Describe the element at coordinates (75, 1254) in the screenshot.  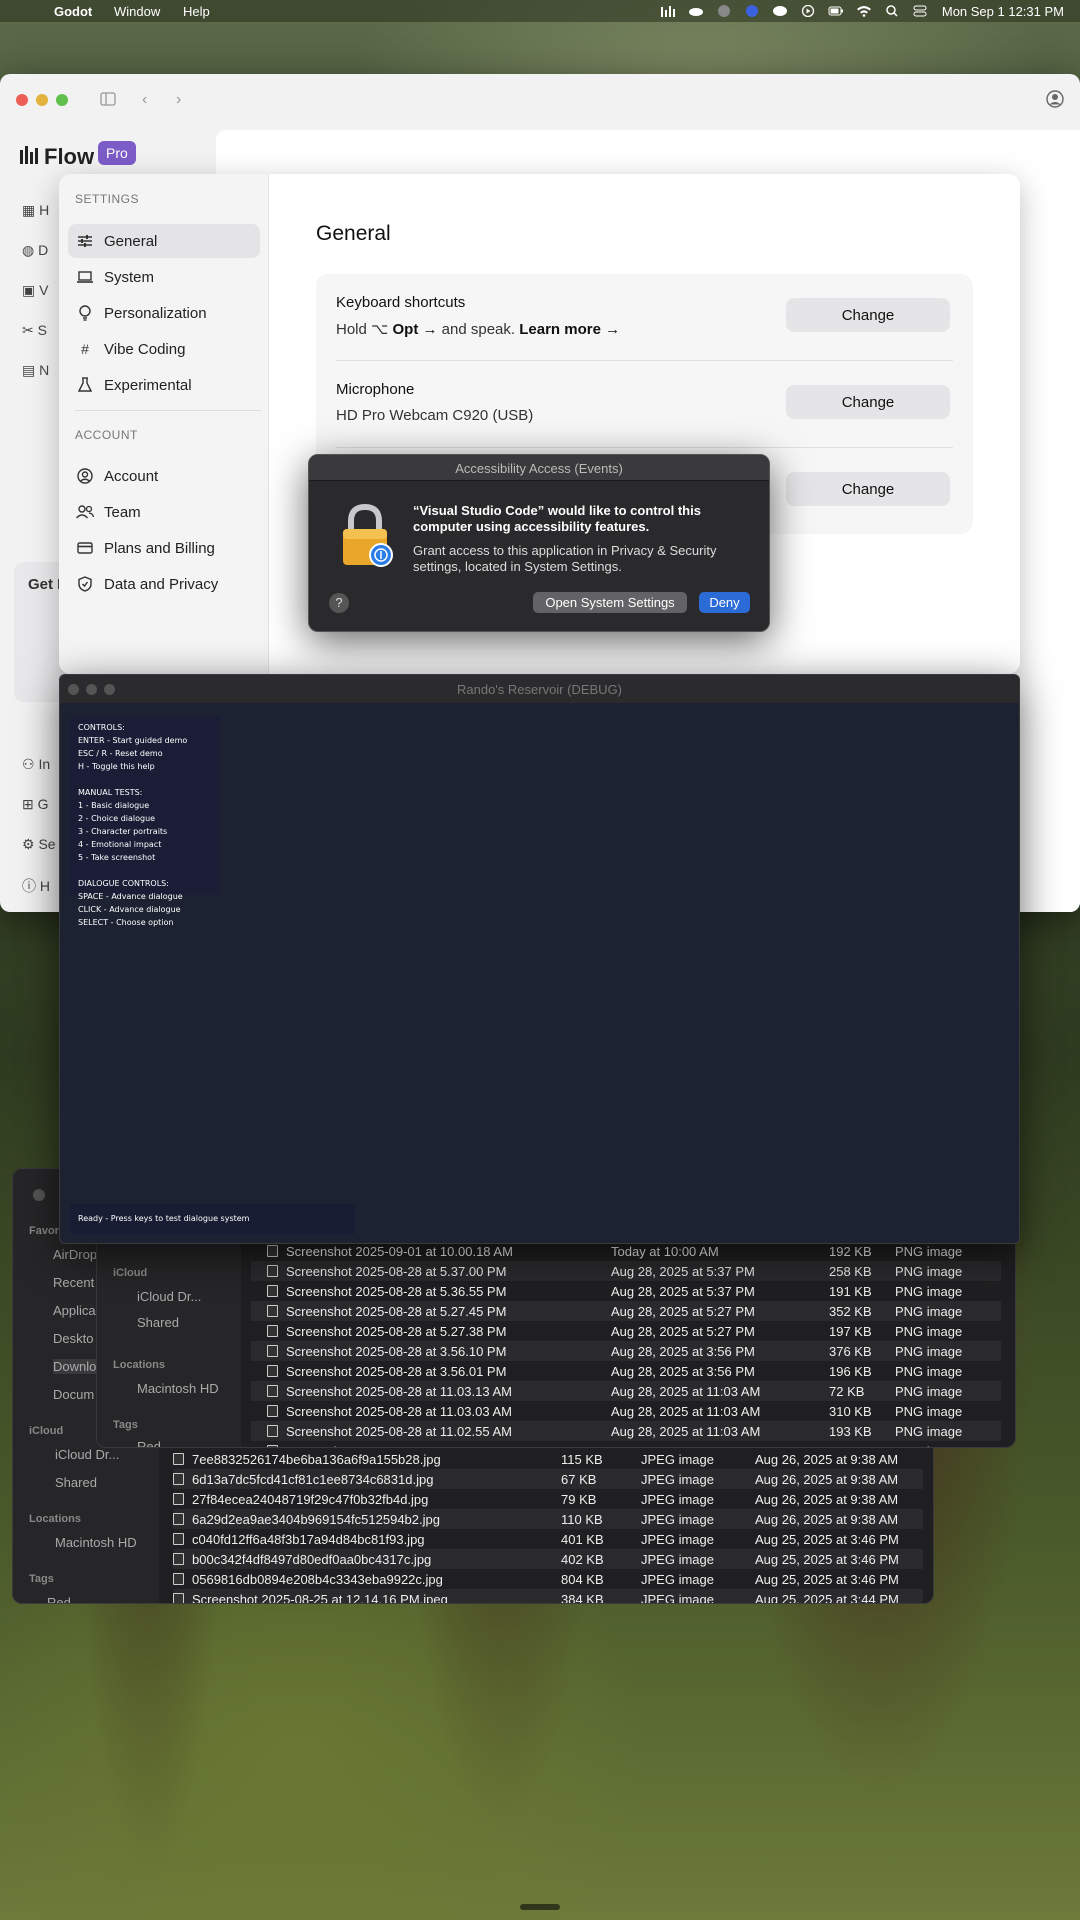
I see `sidebar-item-airdrop: AirDrop` at that location.